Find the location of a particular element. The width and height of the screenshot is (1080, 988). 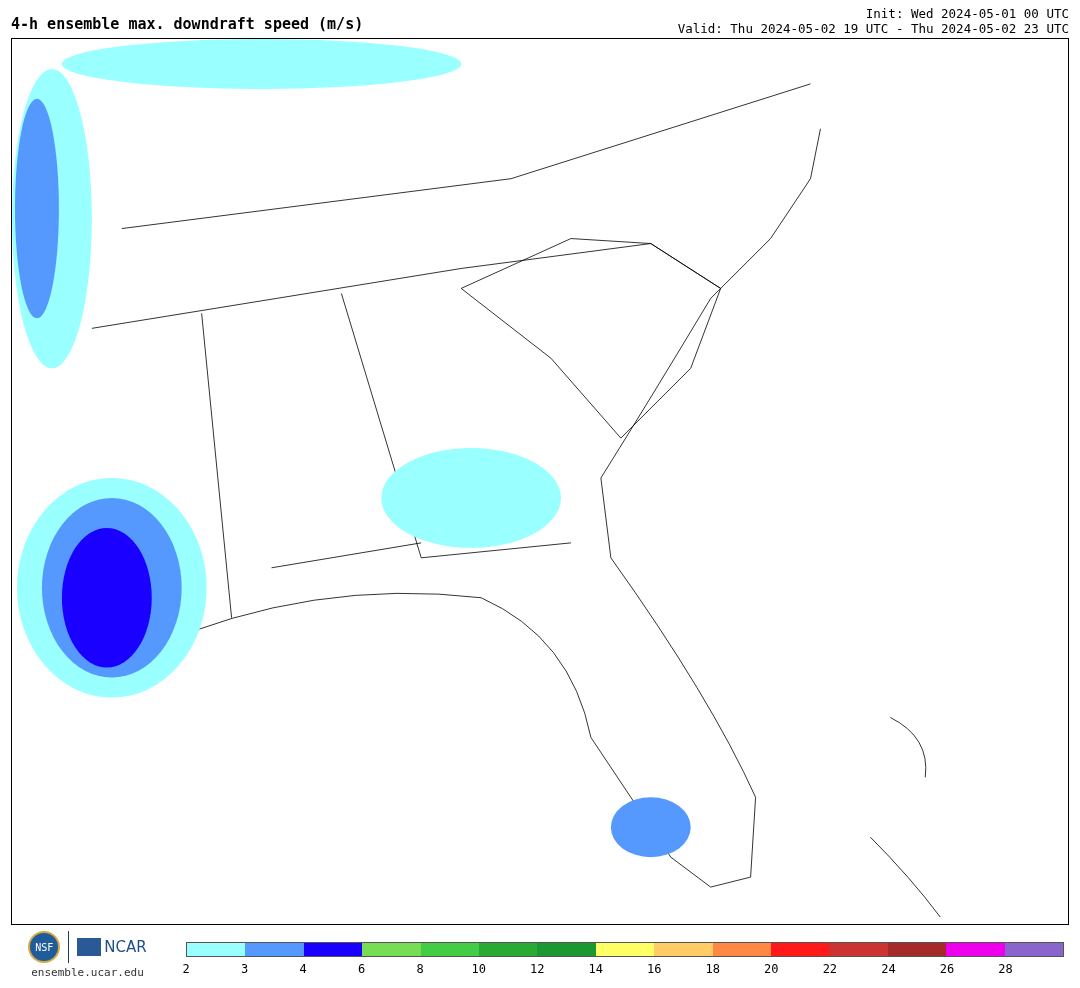

tick-label: 2 is located at coordinates (186, 969).